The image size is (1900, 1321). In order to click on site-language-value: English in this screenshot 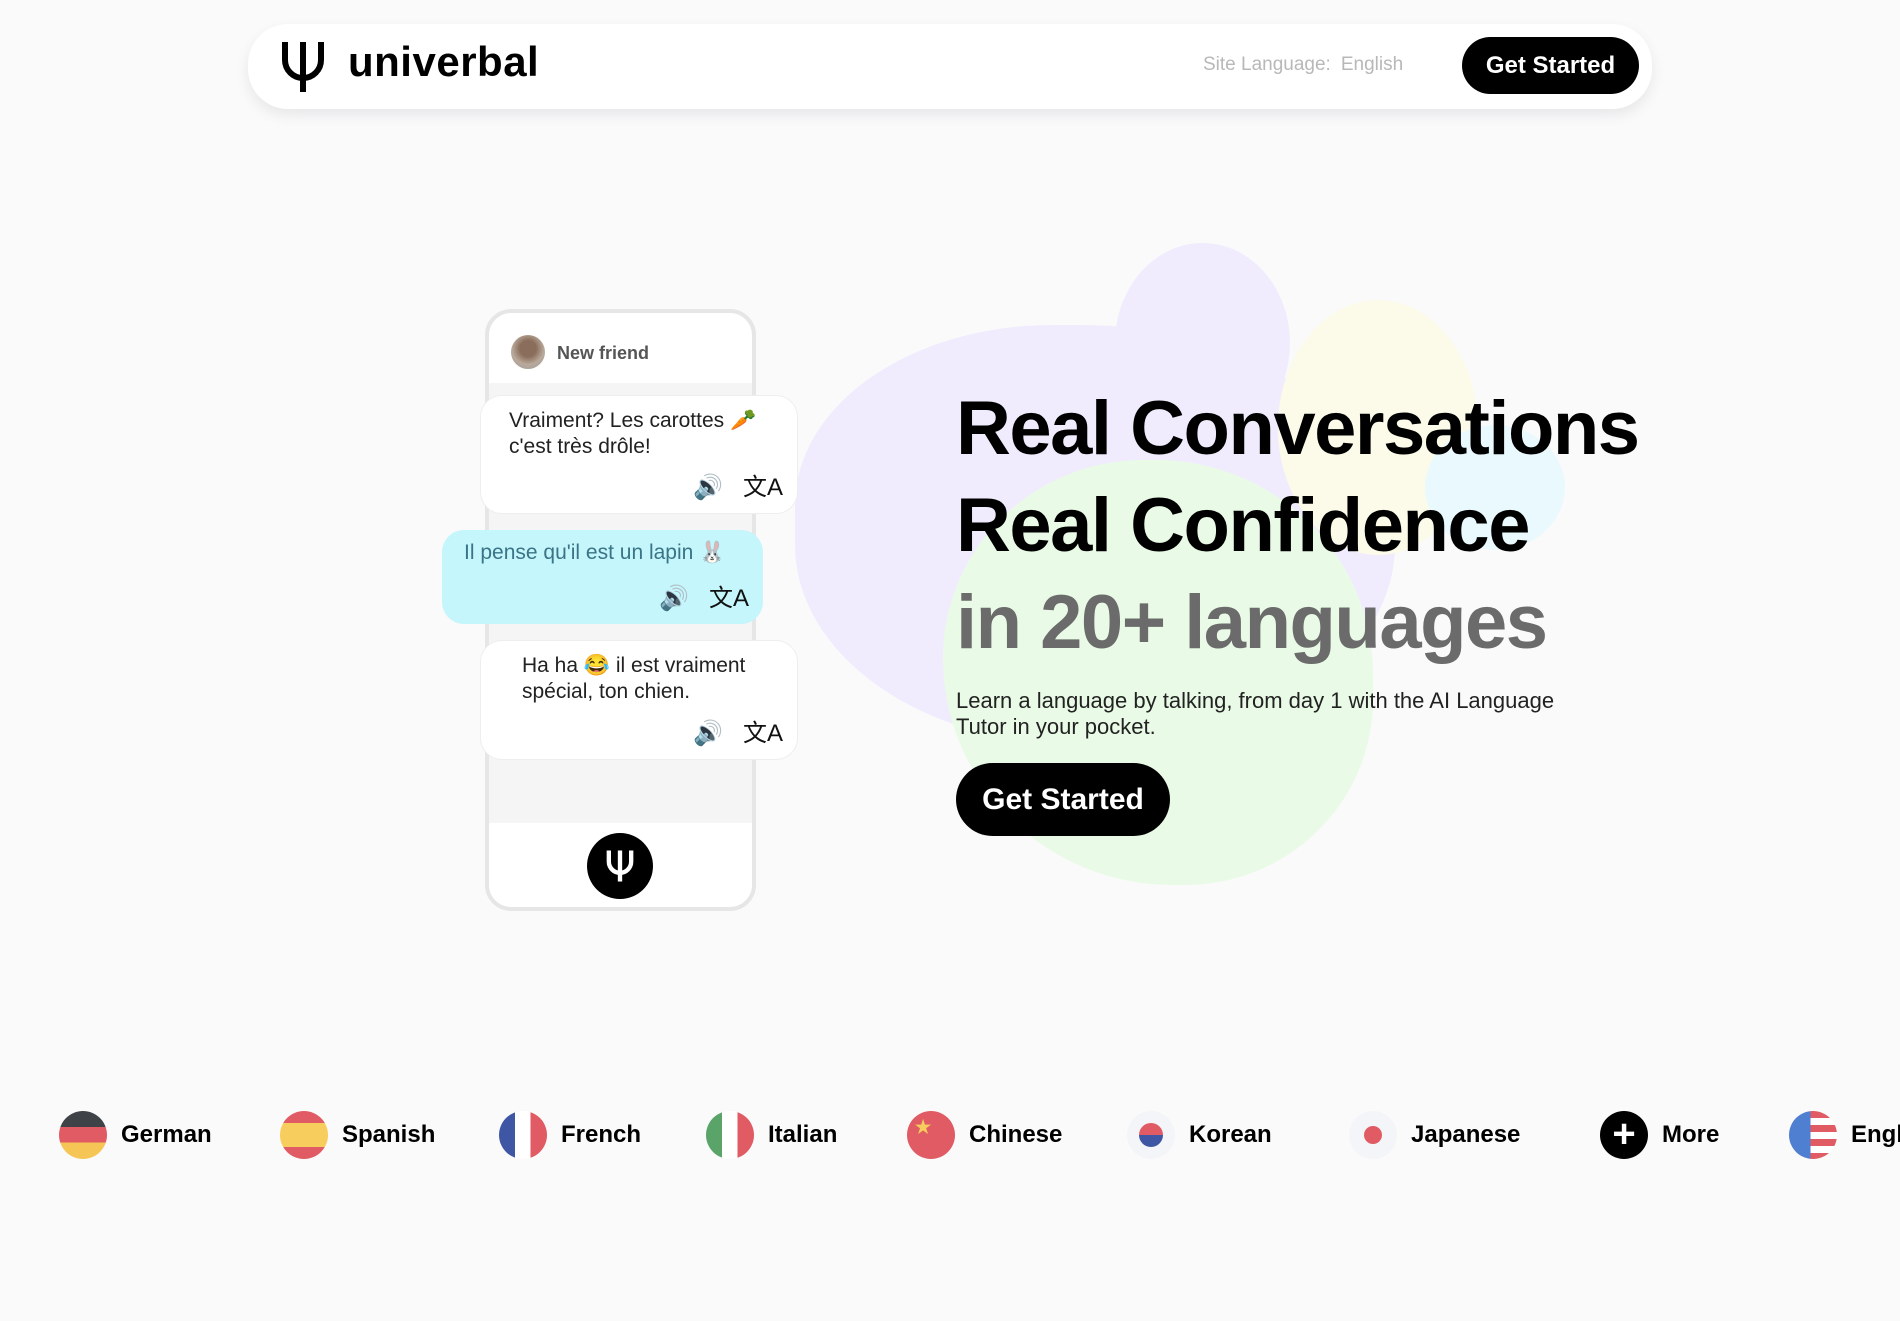, I will do `click(1372, 64)`.